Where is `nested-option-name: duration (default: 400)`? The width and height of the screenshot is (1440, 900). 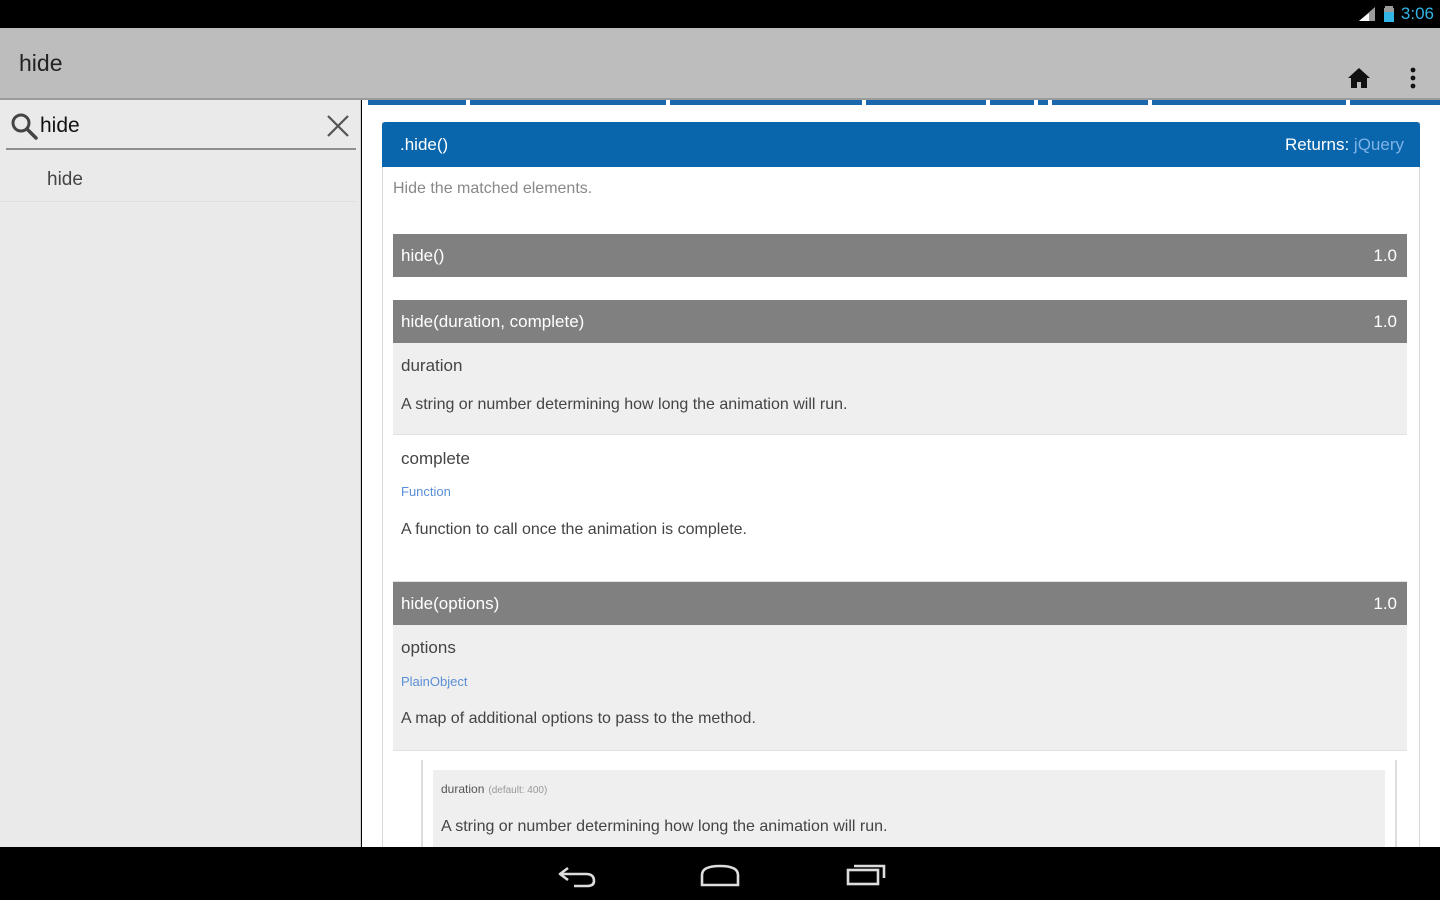 nested-option-name: duration (default: 400) is located at coordinates (494, 789).